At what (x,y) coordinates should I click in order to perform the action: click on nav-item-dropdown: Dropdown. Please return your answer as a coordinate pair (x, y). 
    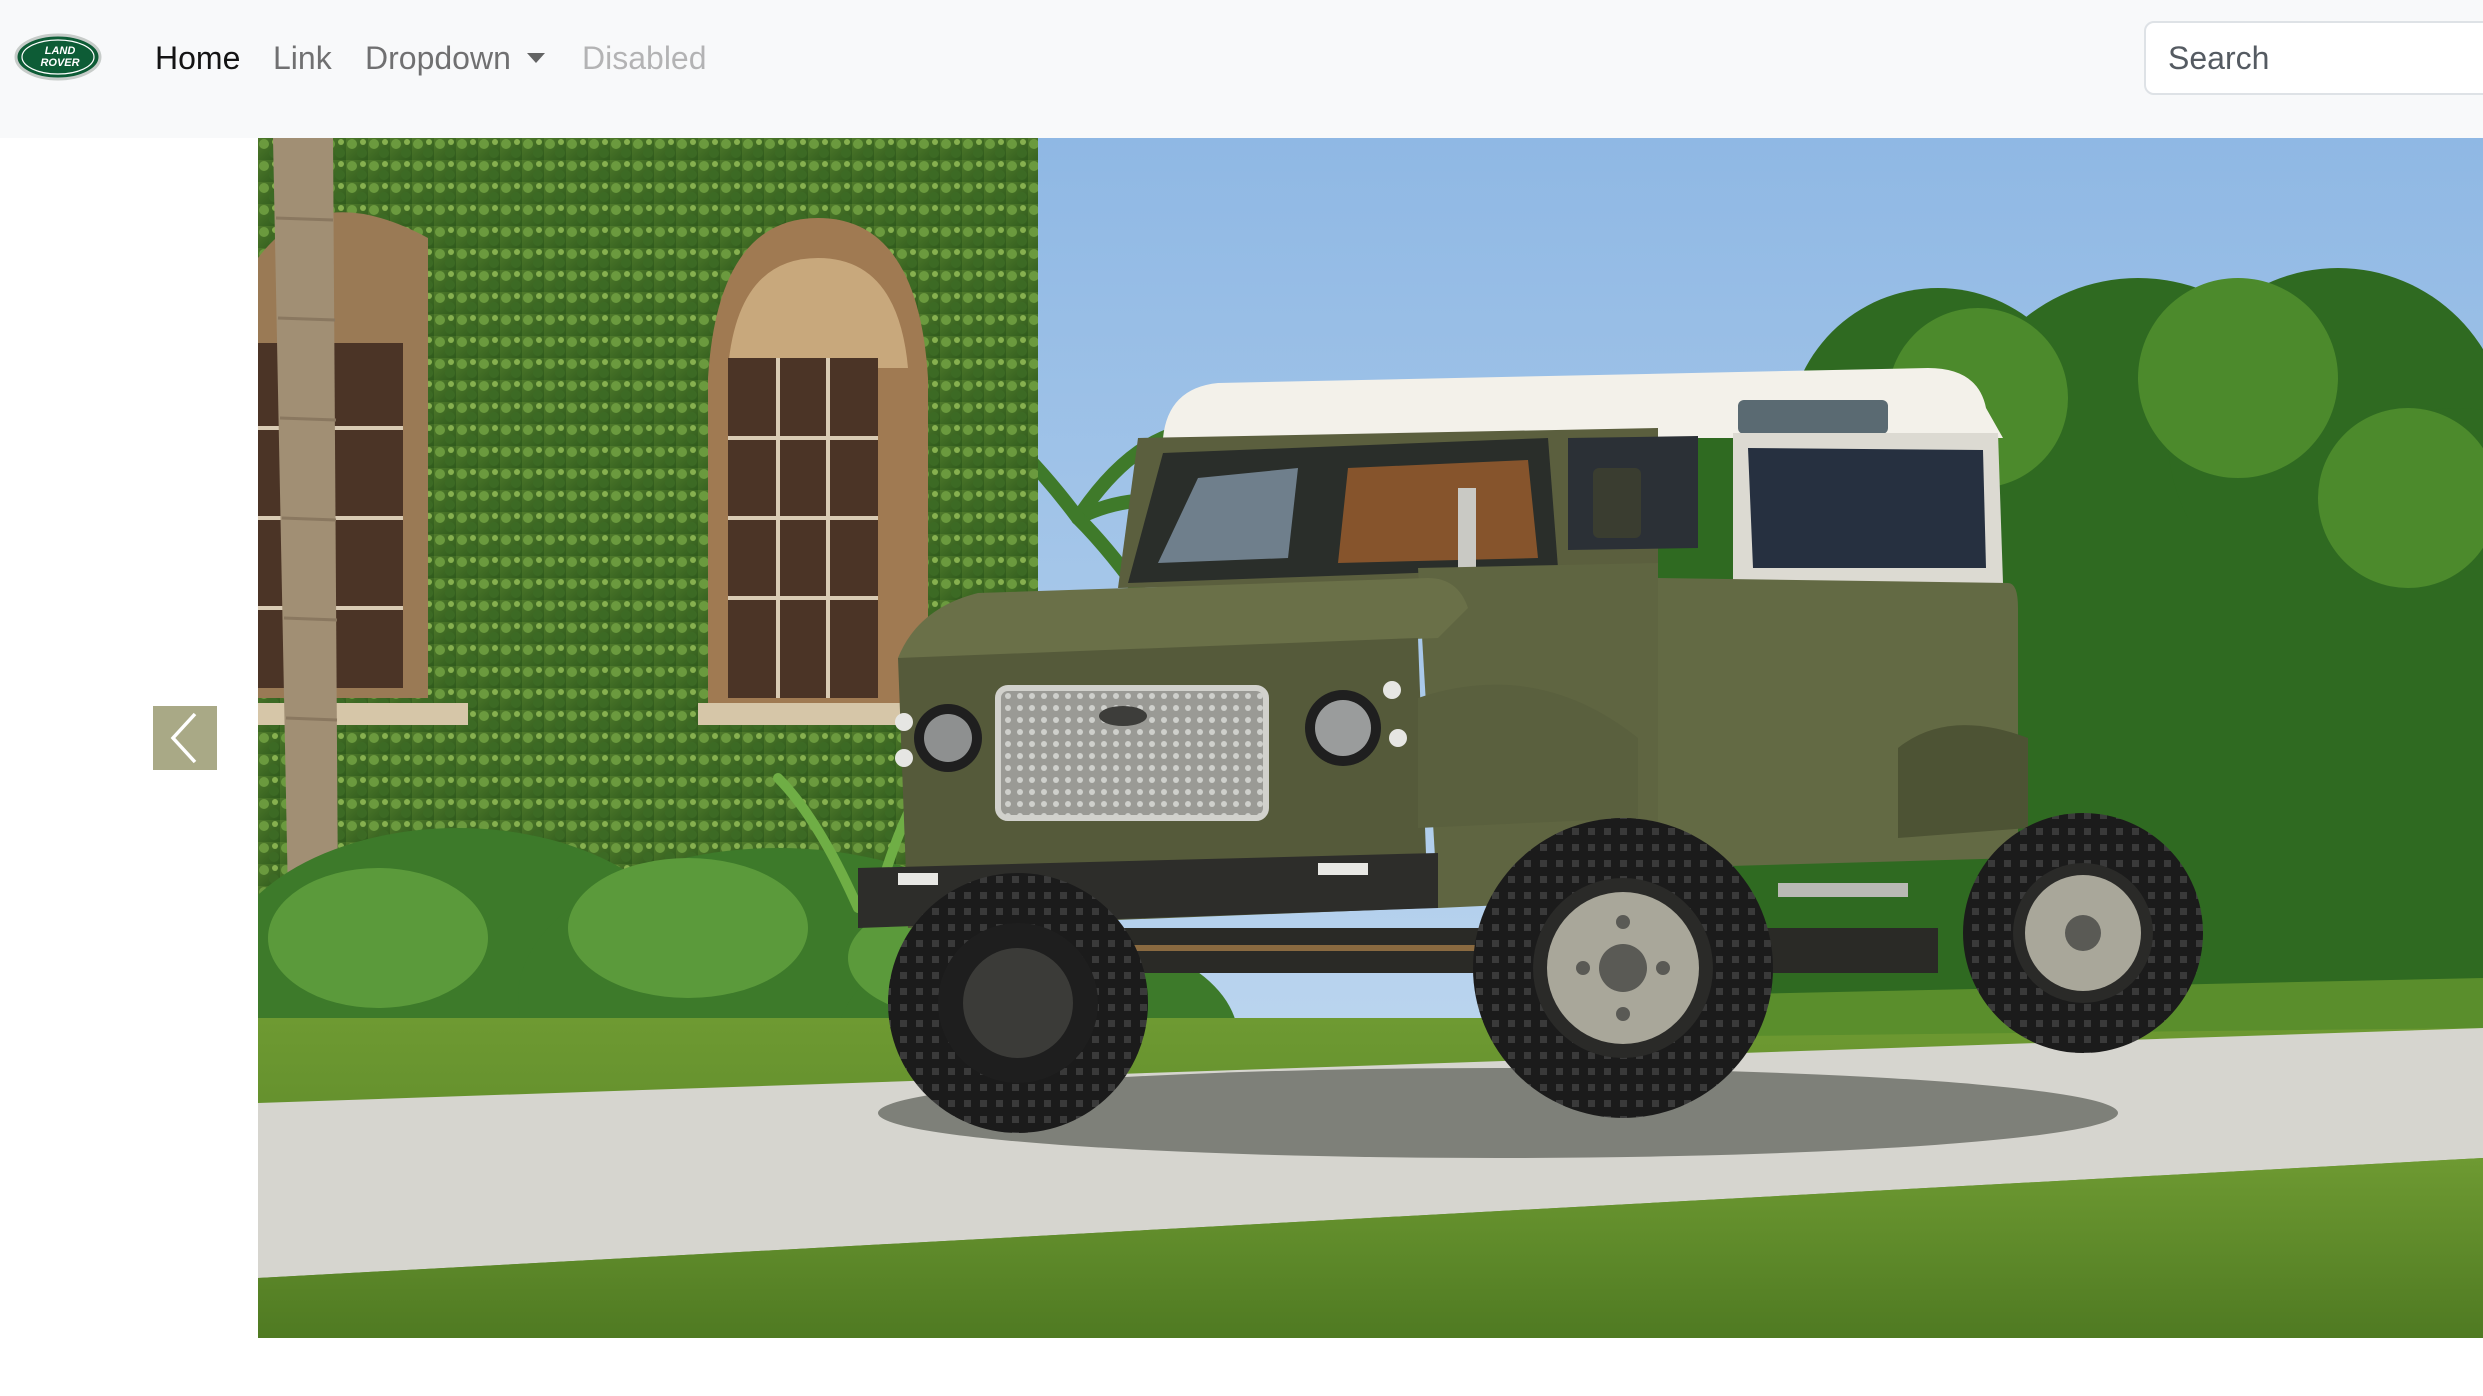
    Looking at the image, I should click on (455, 58).